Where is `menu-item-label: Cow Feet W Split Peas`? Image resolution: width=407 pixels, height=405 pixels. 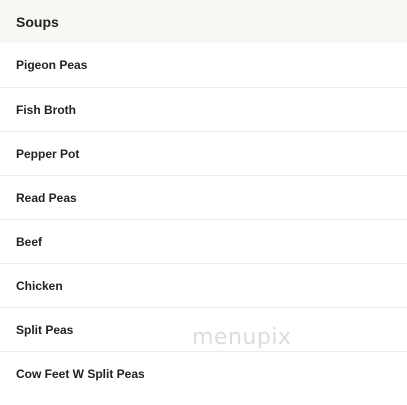
menu-item-label: Cow Feet W Split Peas is located at coordinates (80, 373).